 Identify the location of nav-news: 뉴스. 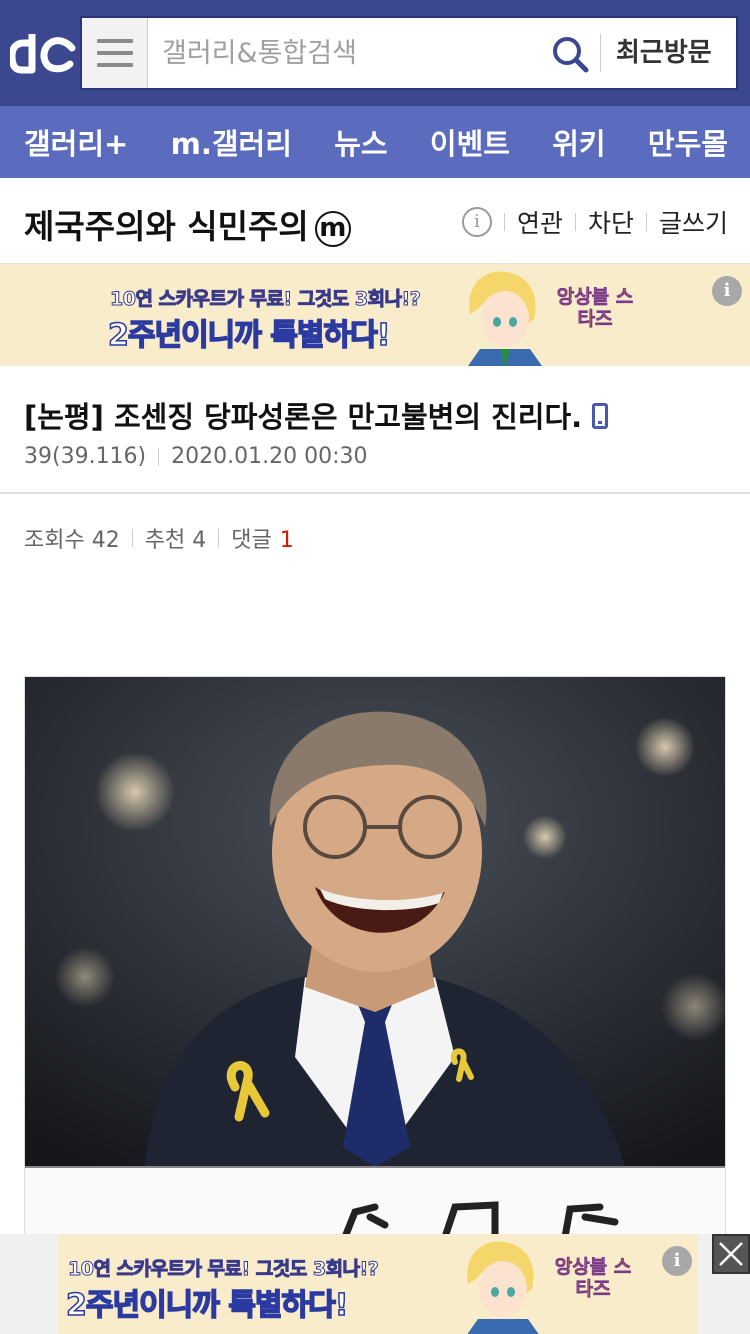
(360, 142).